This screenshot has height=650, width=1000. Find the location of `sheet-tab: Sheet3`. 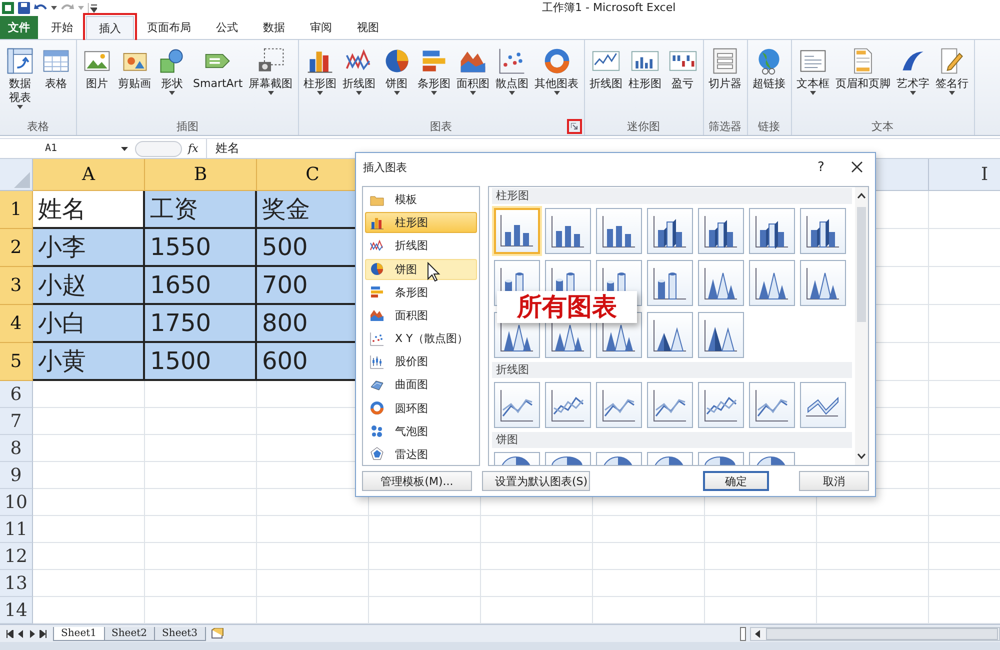

sheet-tab: Sheet3 is located at coordinates (180, 633).